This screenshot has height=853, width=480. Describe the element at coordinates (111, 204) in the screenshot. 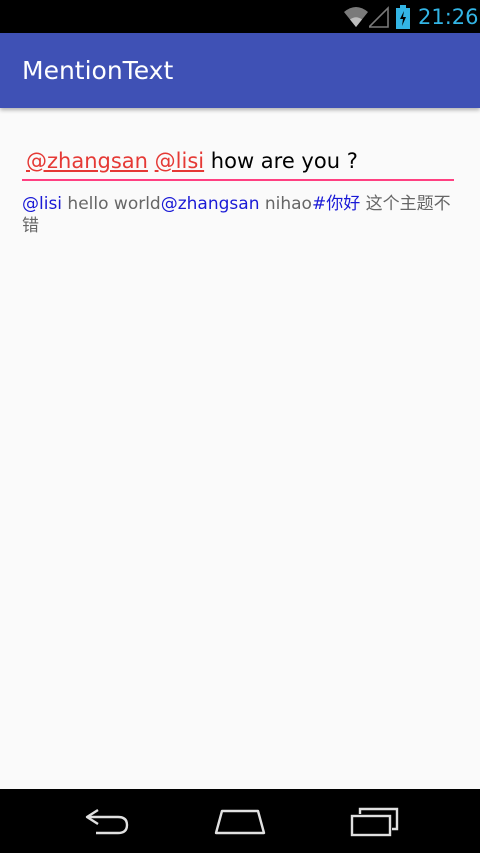

I see `text-segment-1: hello world` at that location.